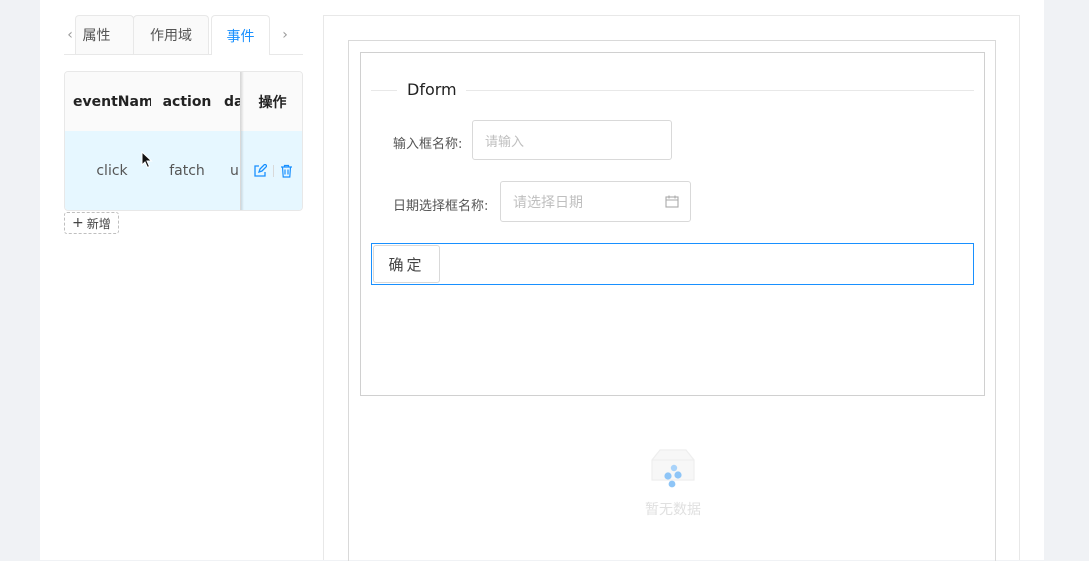 The height and width of the screenshot is (561, 1089). What do you see at coordinates (112, 170) in the screenshot?
I see `cell-event-name: click` at bounding box center [112, 170].